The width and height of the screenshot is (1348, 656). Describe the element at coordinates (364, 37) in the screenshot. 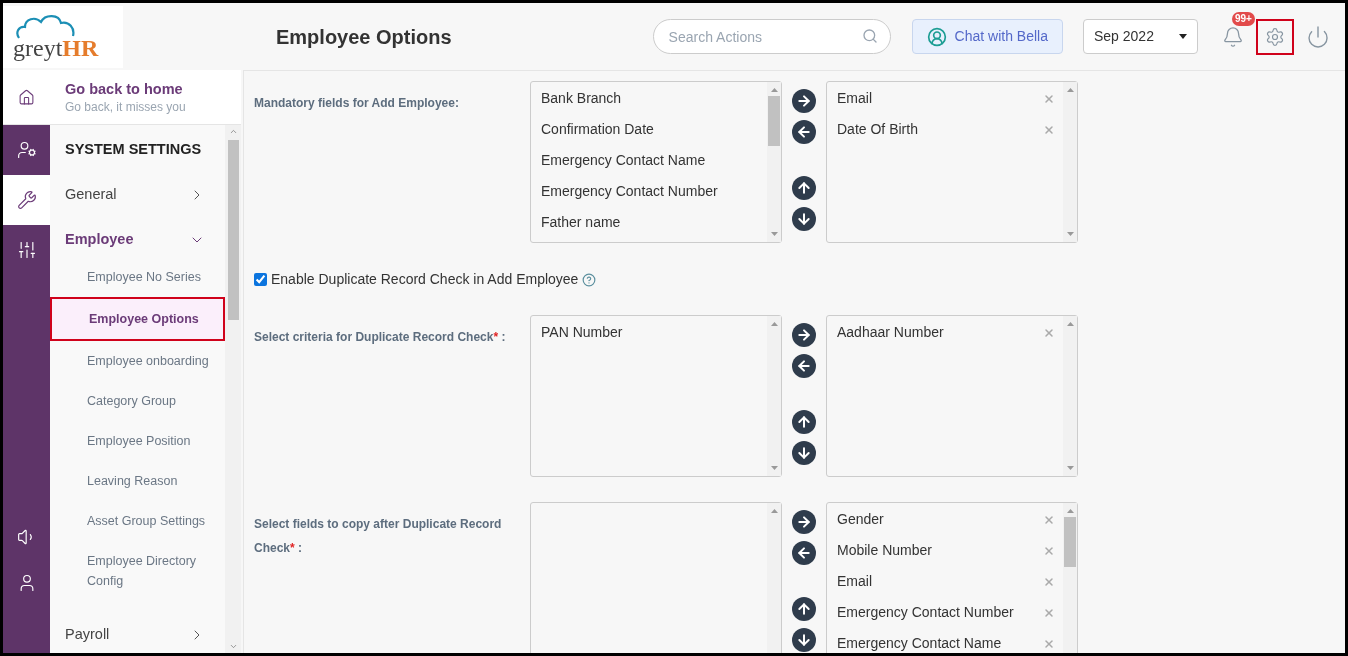

I see `page-title: Employee Options` at that location.